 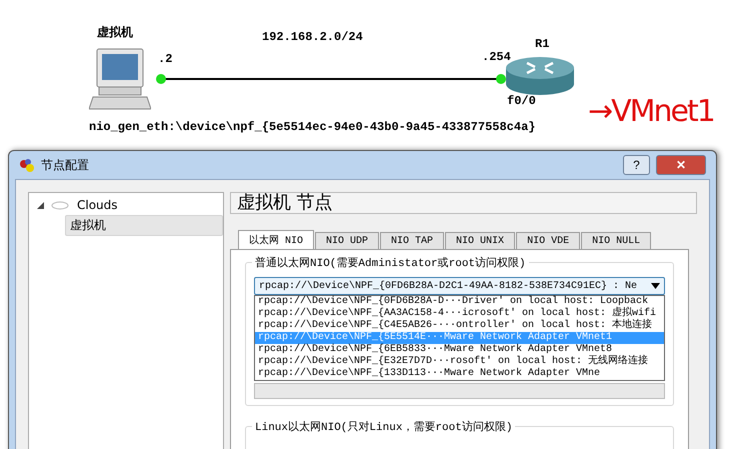 I want to click on port-label: .254, so click(x=496, y=57).